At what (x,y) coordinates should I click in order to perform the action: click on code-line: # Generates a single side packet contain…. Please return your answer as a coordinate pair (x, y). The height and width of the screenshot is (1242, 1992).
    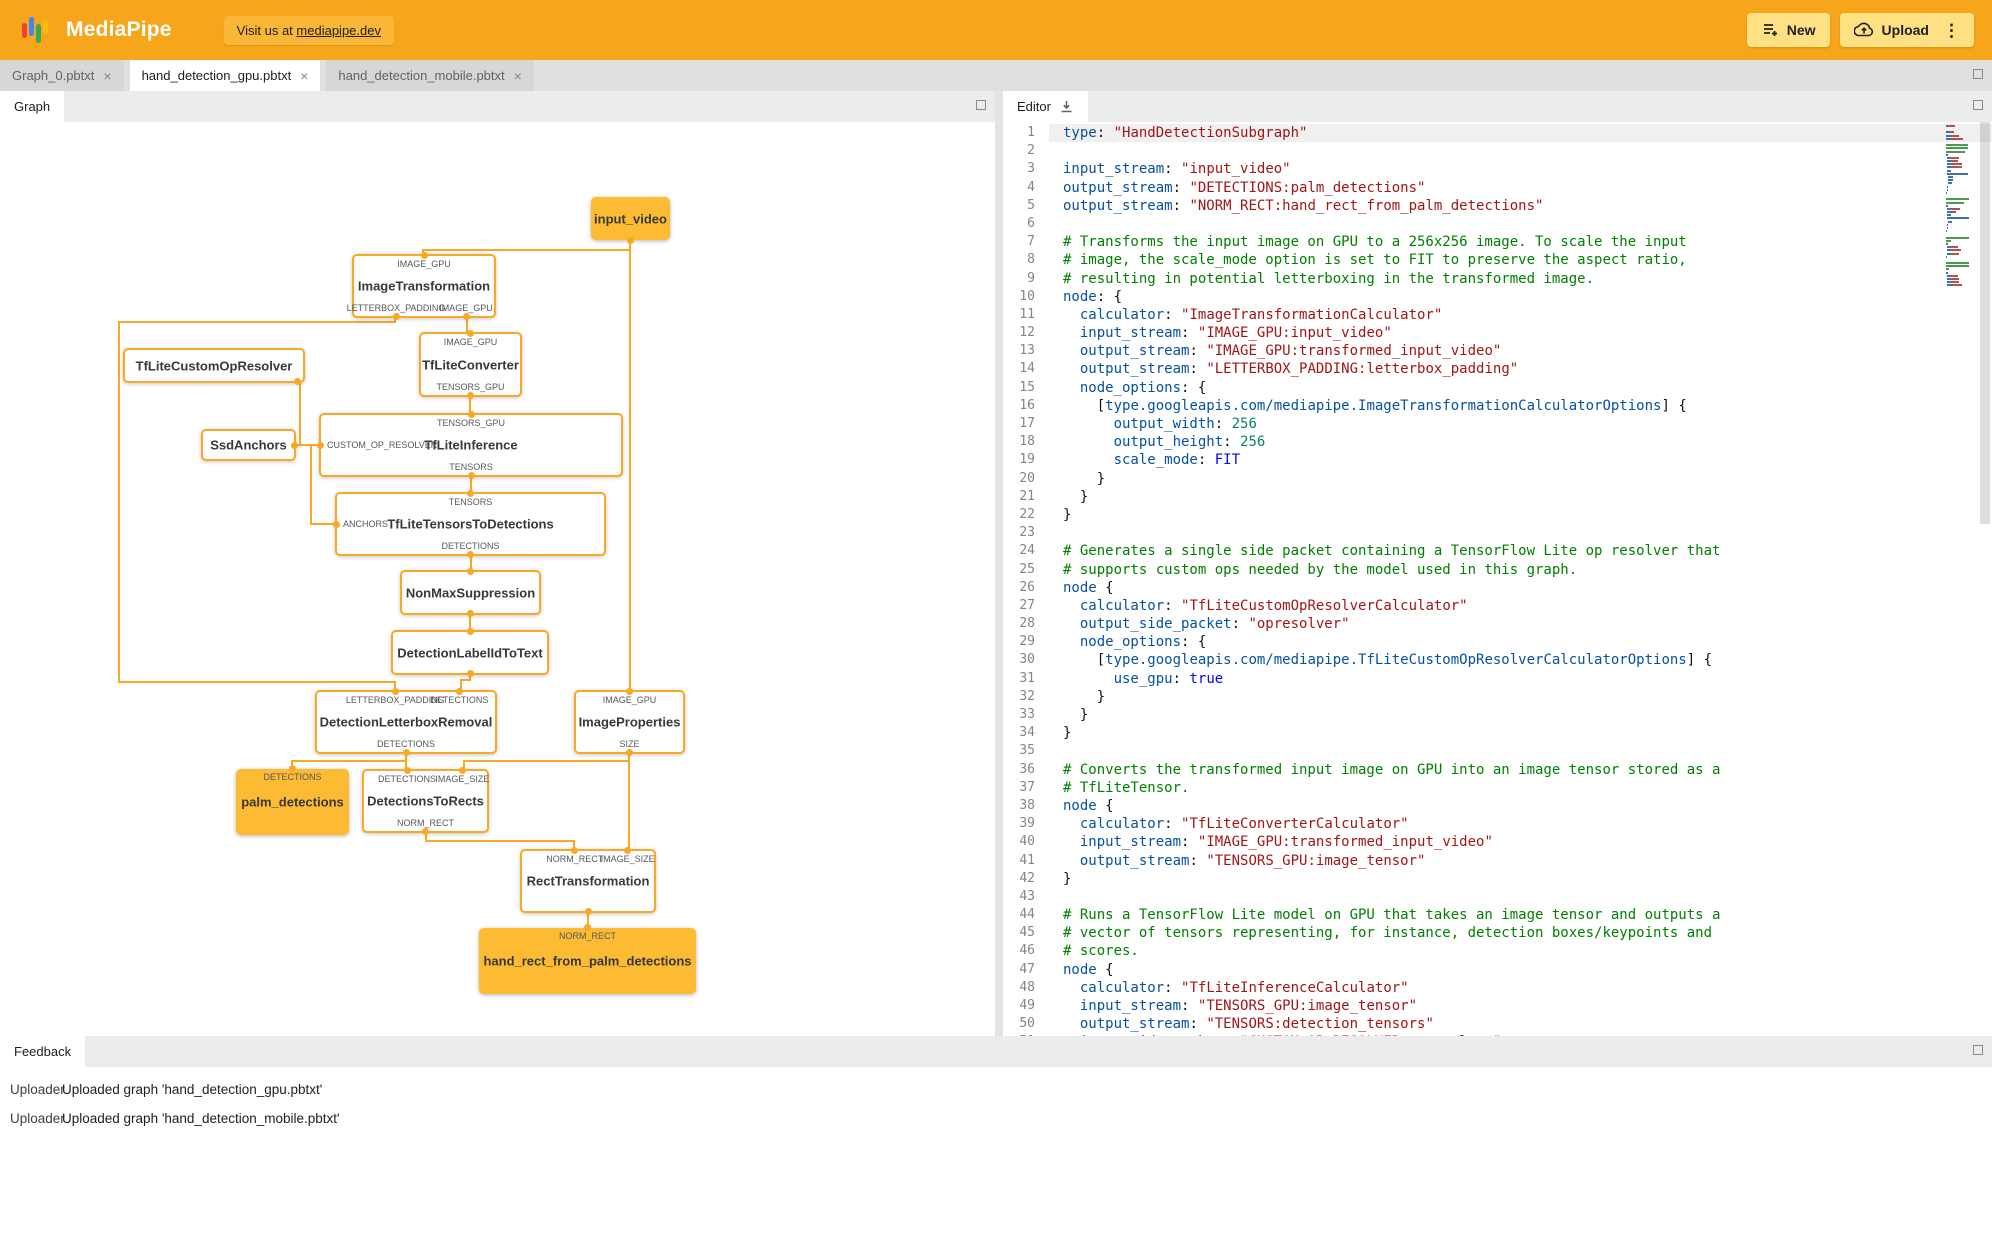
    Looking at the image, I should click on (1520, 551).